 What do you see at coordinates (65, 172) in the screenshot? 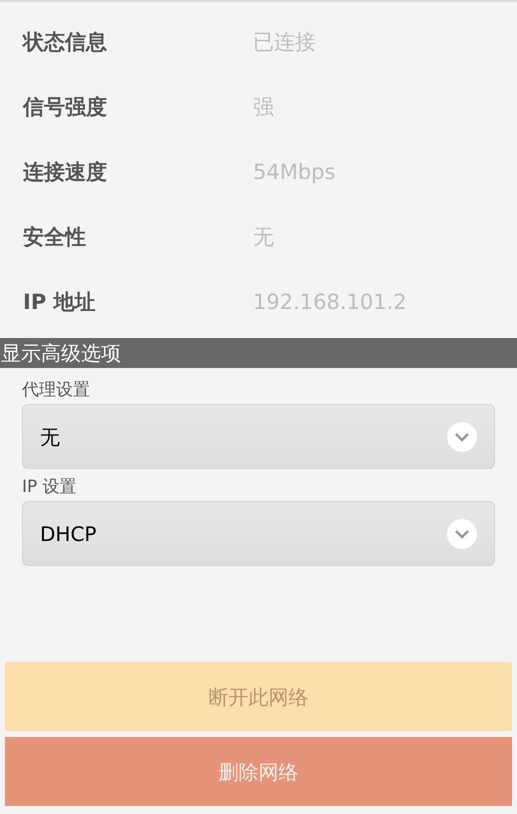
I see `info-label: 连接速度` at bounding box center [65, 172].